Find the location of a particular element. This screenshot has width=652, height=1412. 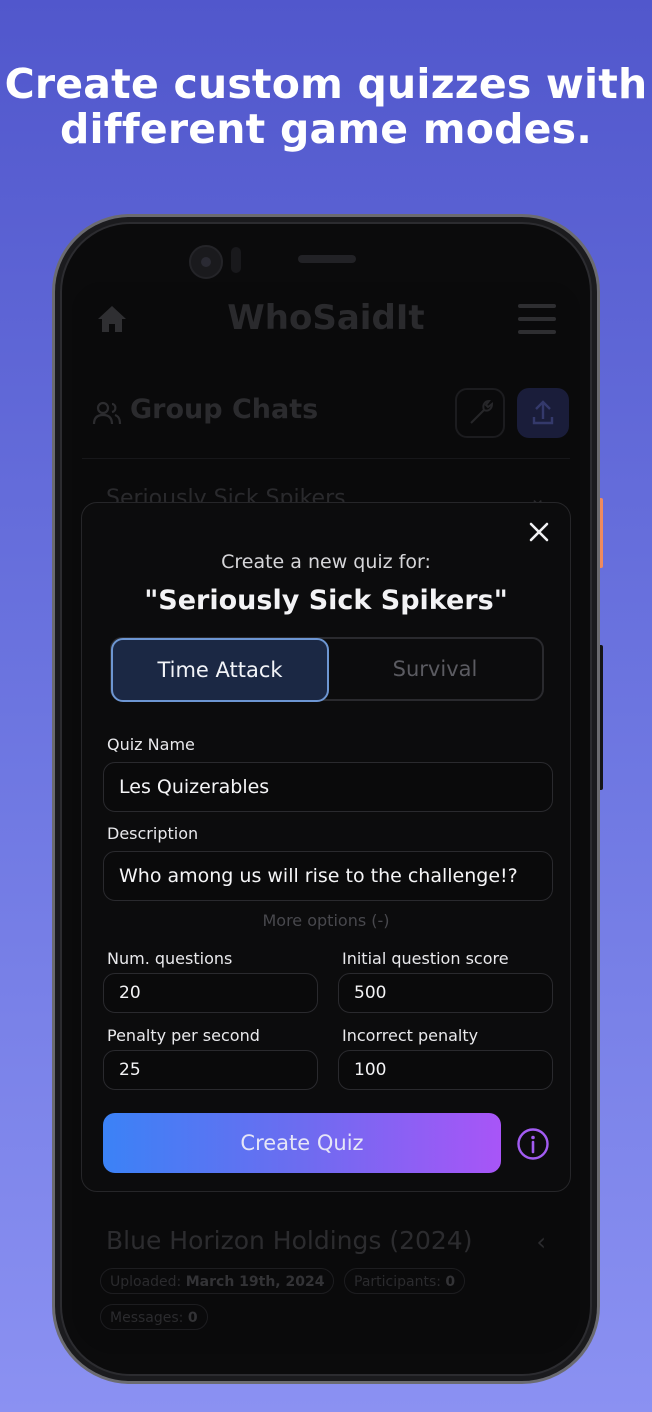

promo-headline-line-1: Create custom quizzes with is located at coordinates (326, 84).